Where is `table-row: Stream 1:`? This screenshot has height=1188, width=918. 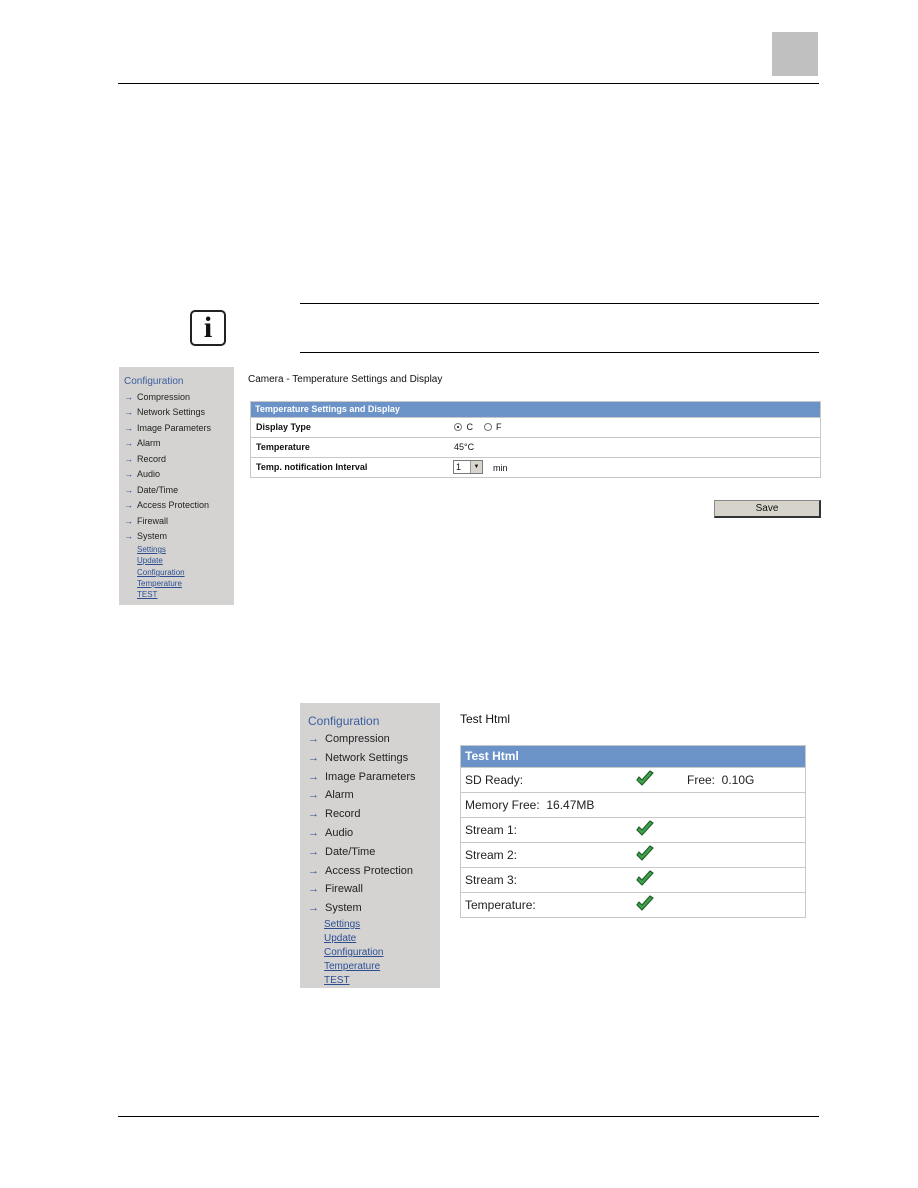 table-row: Stream 1: is located at coordinates (633, 829).